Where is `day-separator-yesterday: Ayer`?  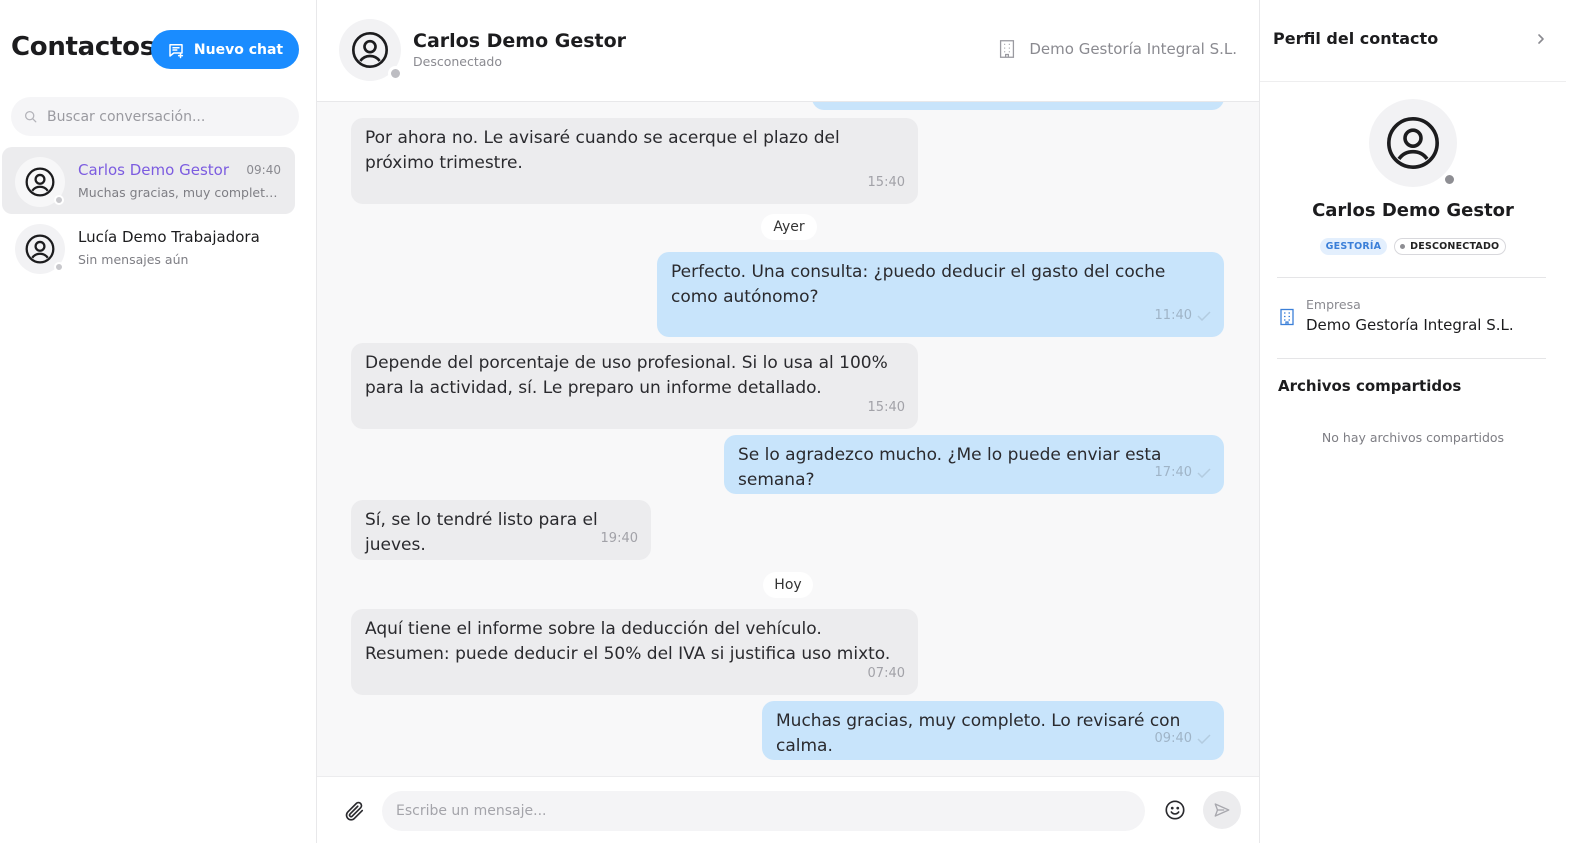
day-separator-yesterday: Ayer is located at coordinates (789, 227).